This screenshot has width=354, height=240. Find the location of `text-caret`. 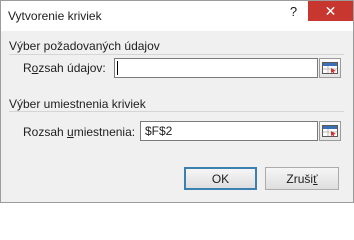

text-caret is located at coordinates (117, 68).